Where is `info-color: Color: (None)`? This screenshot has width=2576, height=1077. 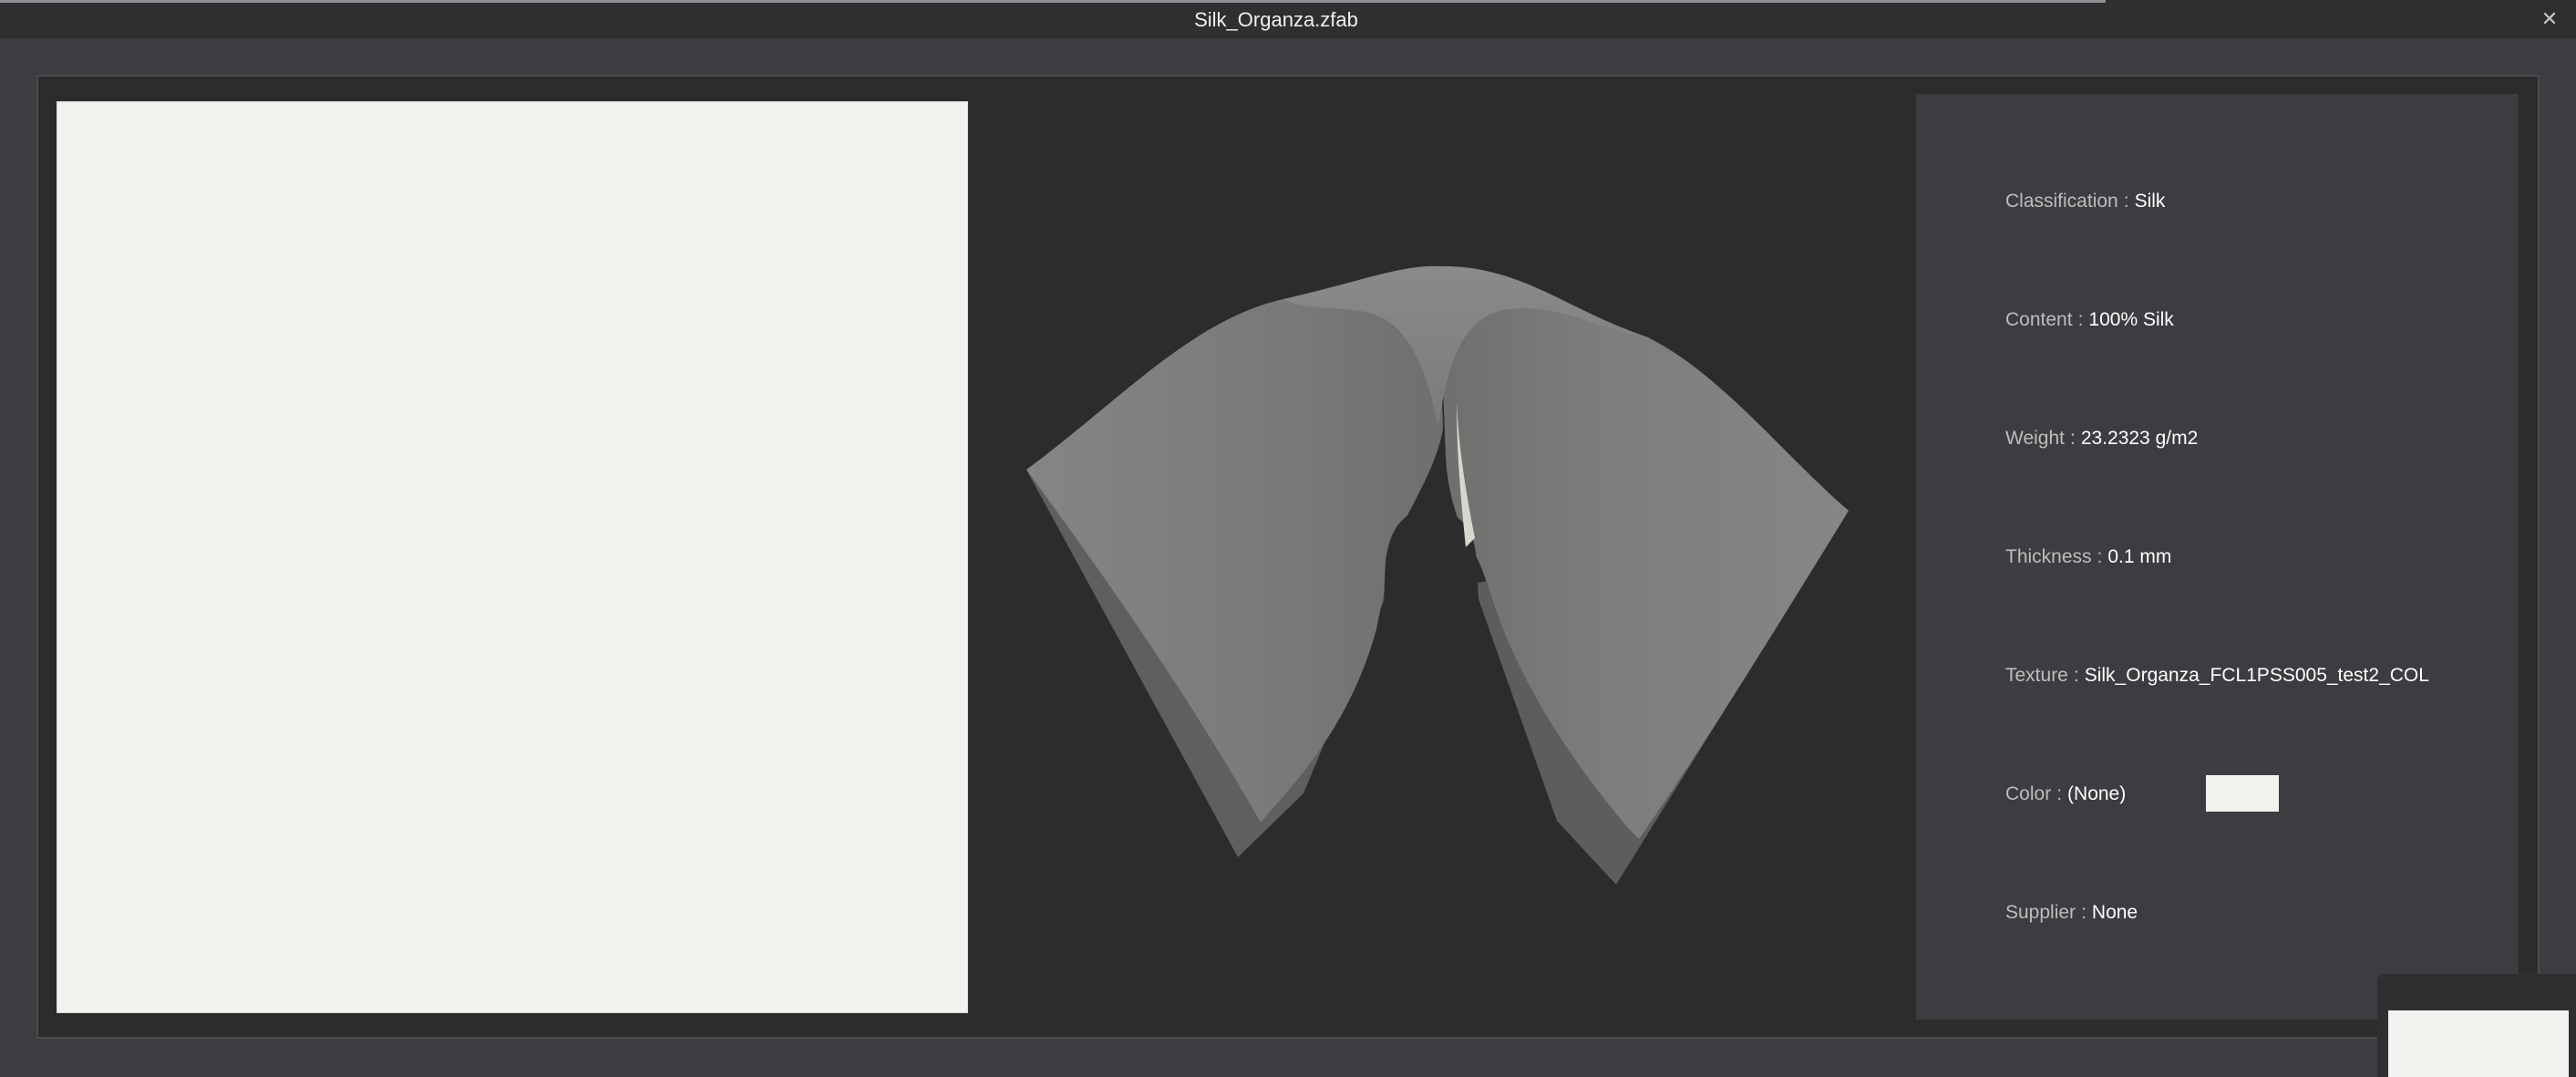
info-color: Color: (None) is located at coordinates (2065, 794).